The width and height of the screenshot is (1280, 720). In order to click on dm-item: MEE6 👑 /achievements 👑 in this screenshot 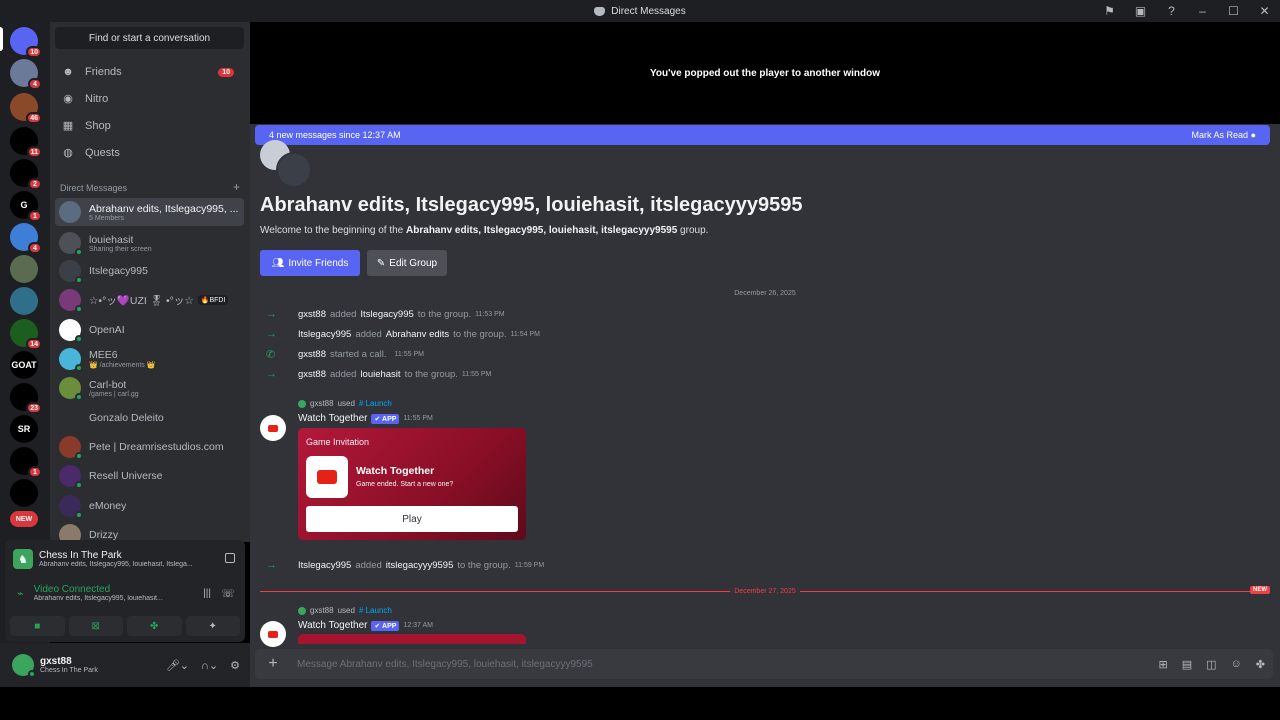, I will do `click(149, 359)`.